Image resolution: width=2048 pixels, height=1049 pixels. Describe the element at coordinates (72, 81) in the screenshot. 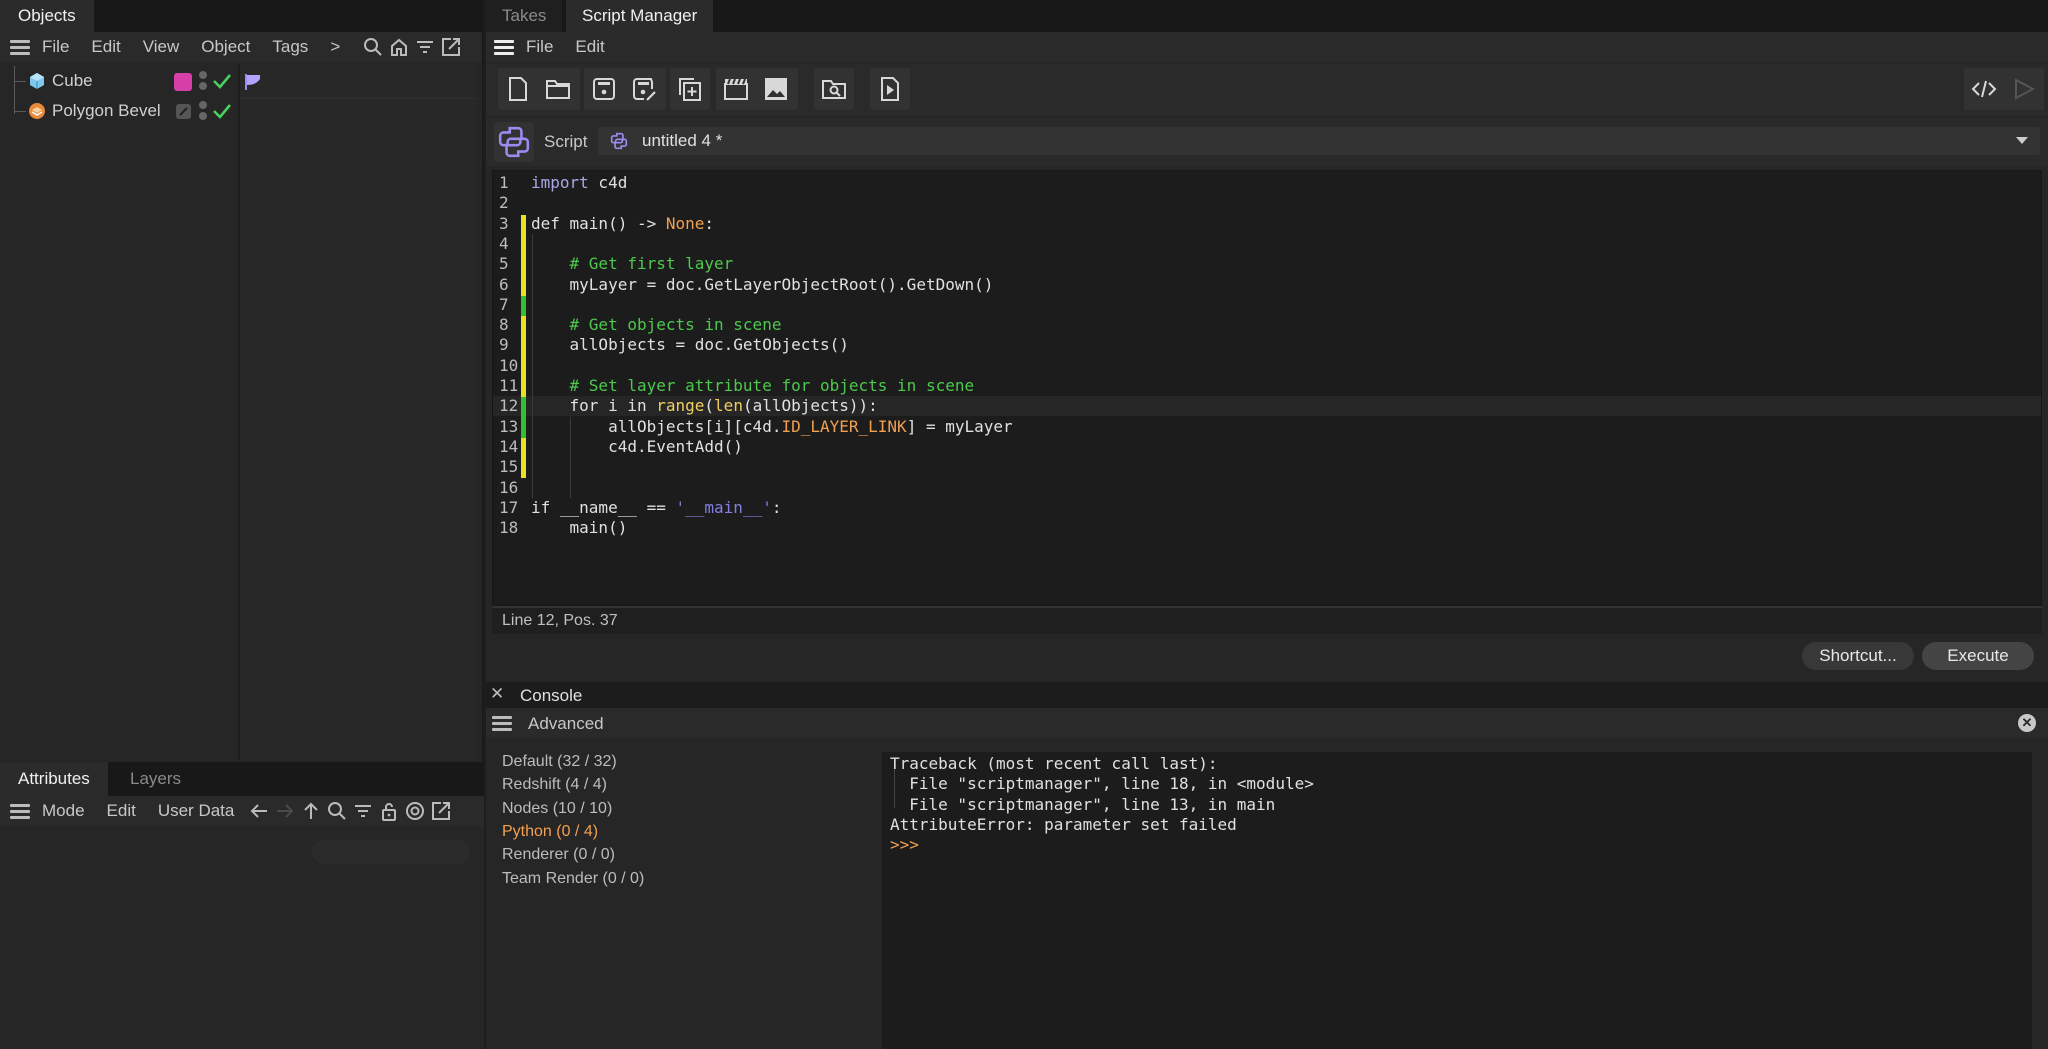

I see `object-name: Cube` at that location.